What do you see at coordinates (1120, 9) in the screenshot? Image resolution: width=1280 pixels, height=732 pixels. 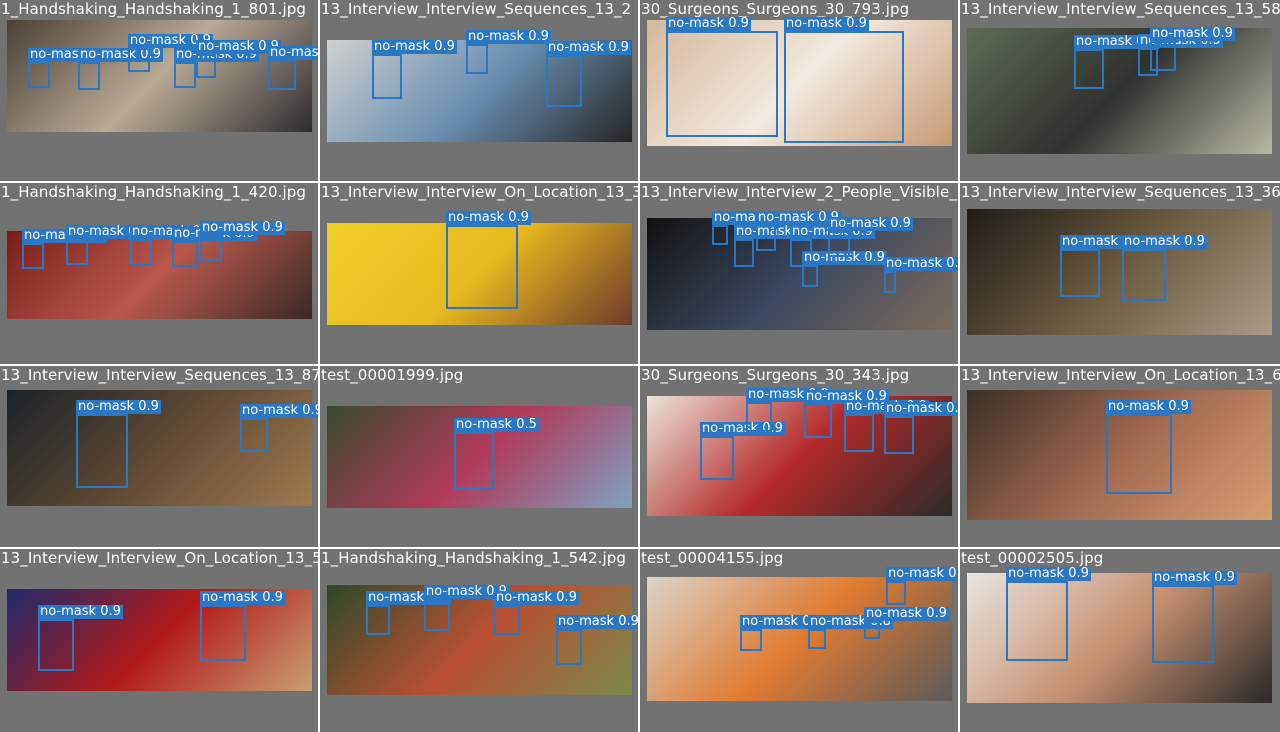 I see `tile-filename: 13_Interview_Interview_Sequences_13_58` at bounding box center [1120, 9].